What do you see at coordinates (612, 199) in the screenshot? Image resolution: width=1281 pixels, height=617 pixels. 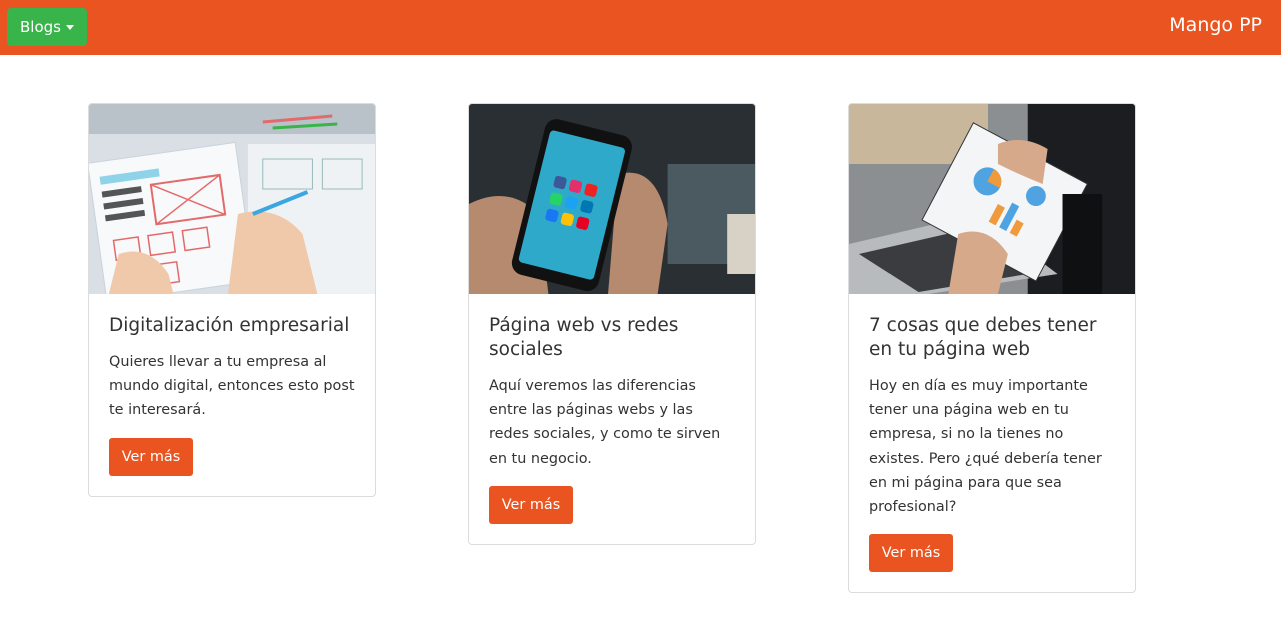 I see `smartphone-social-image` at bounding box center [612, 199].